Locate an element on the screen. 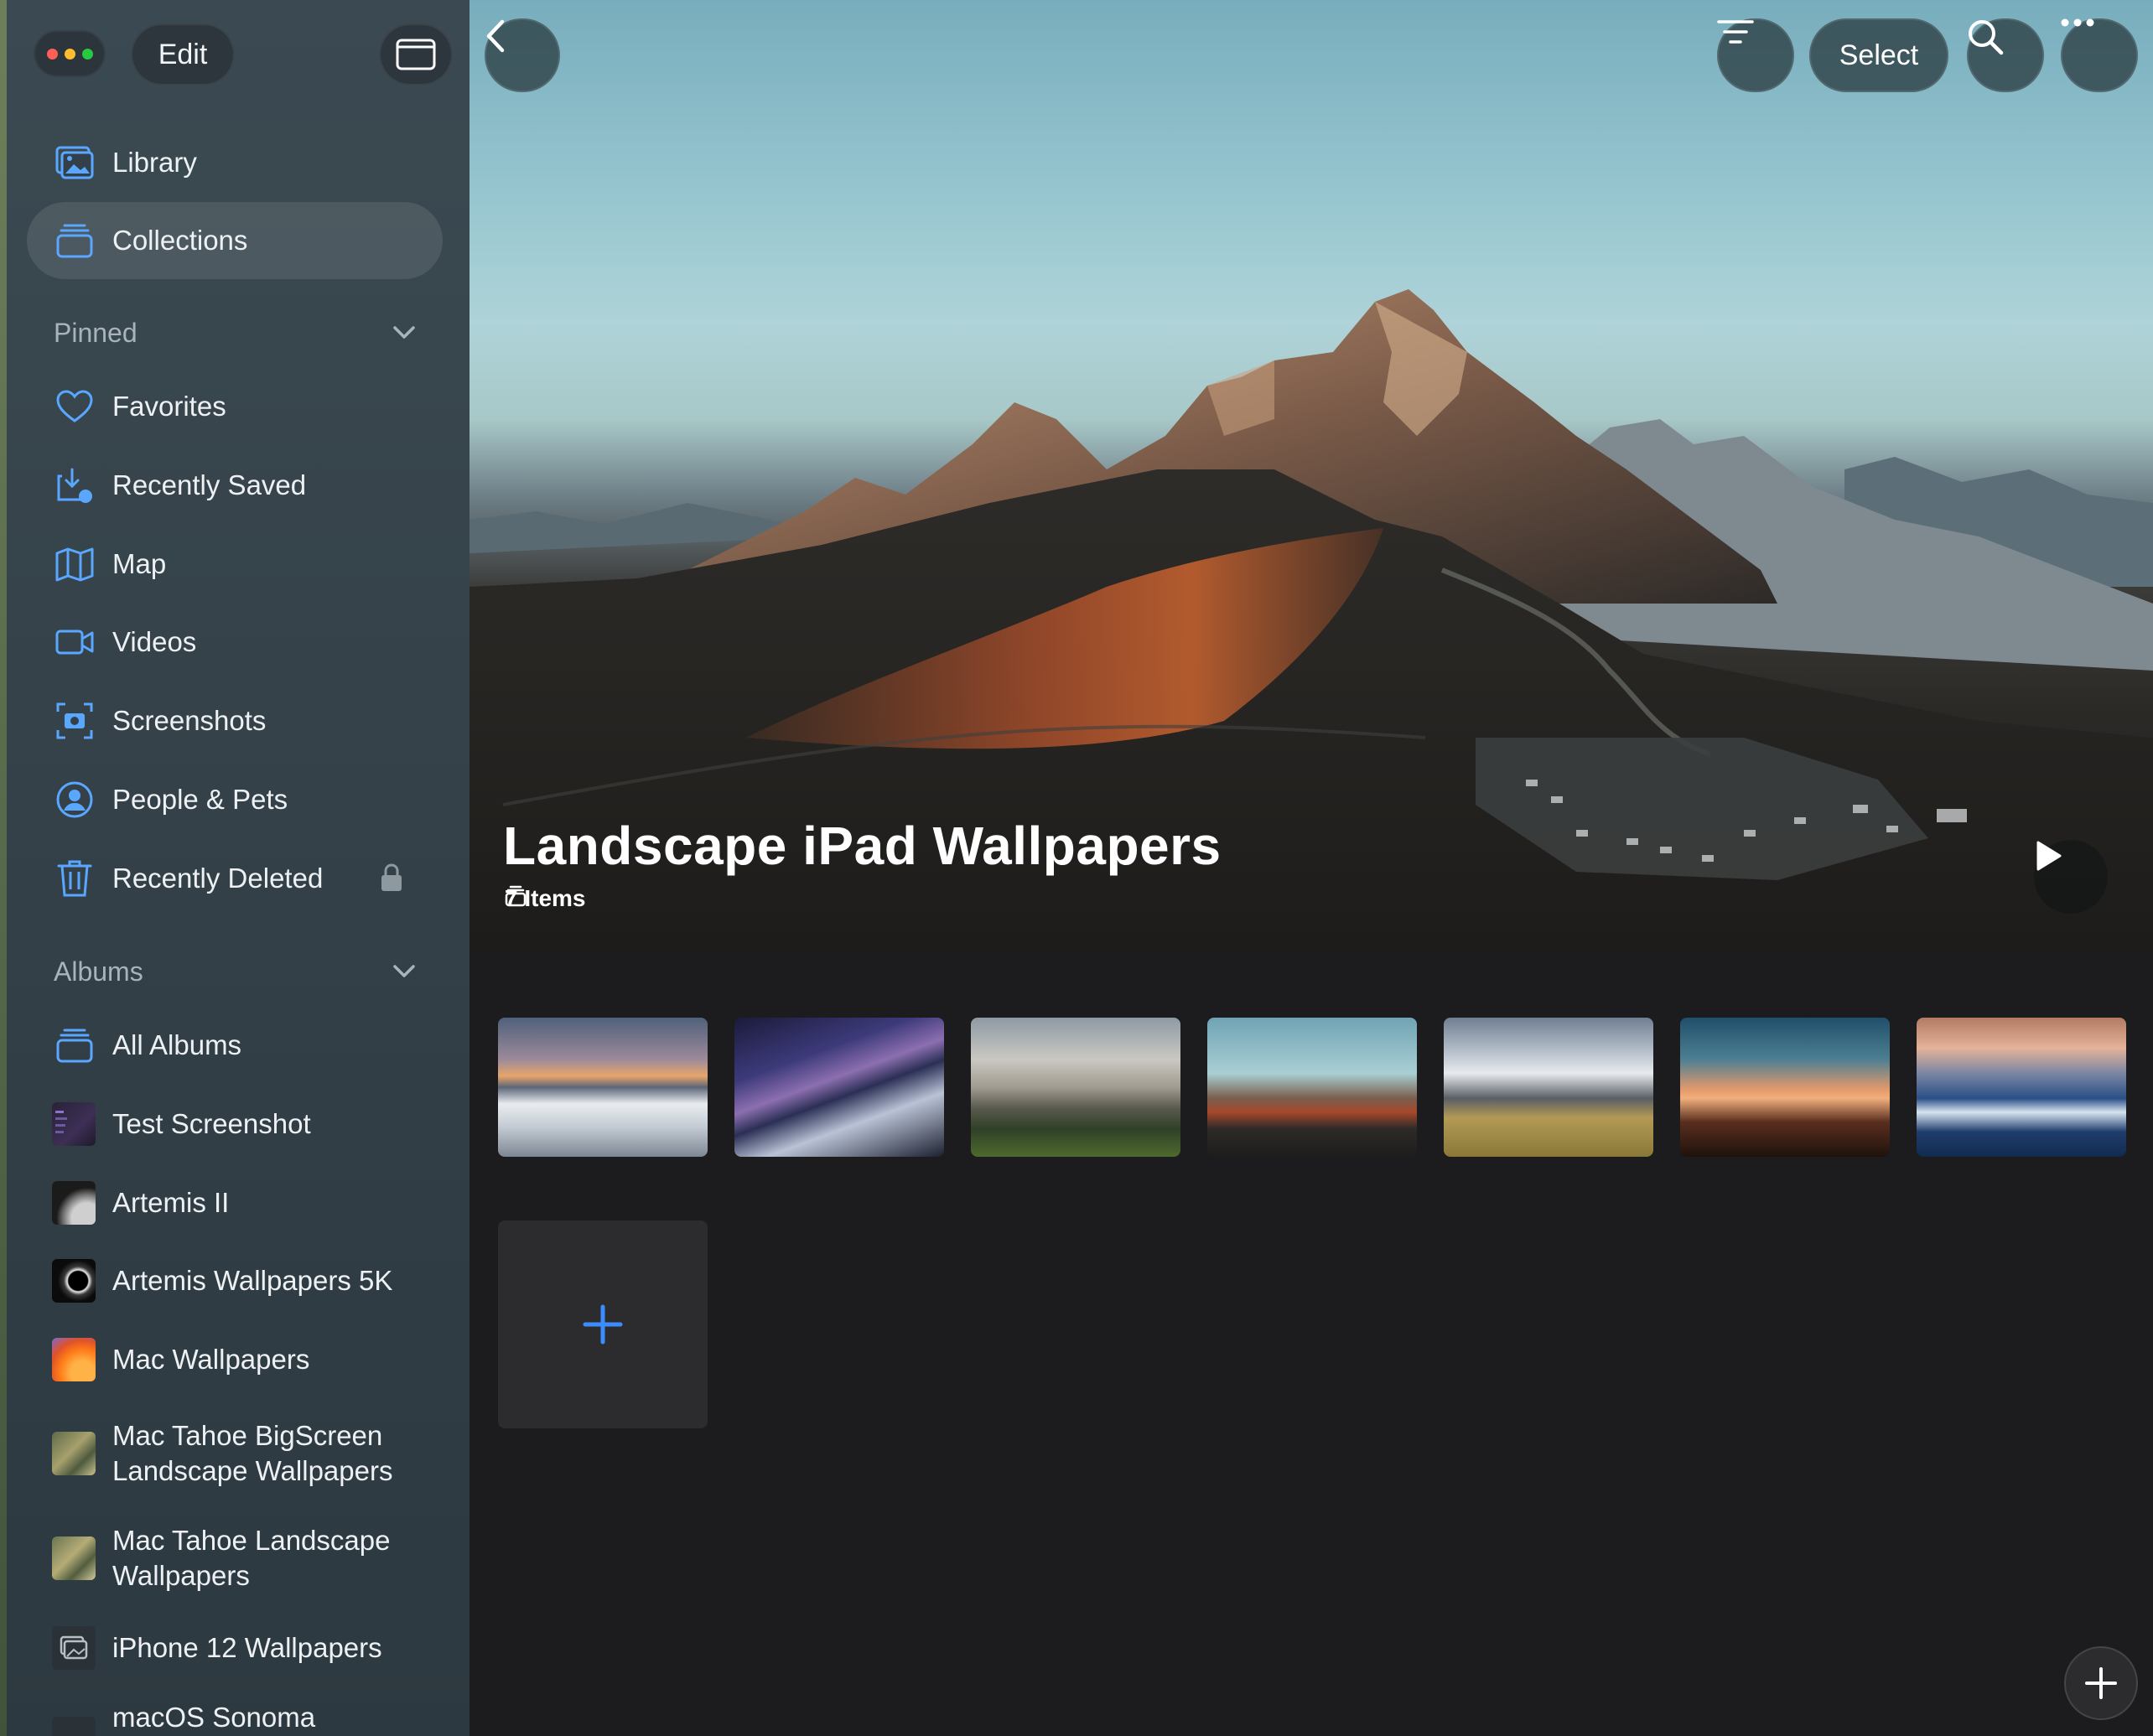  sidebar-item-label: Videos is located at coordinates (154, 641).